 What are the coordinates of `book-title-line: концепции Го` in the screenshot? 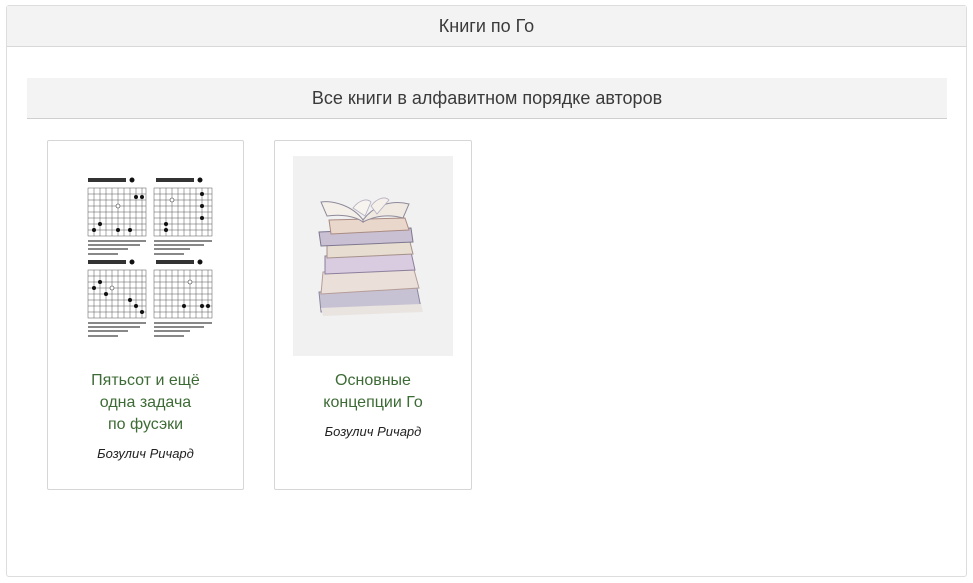 It's located at (373, 403).